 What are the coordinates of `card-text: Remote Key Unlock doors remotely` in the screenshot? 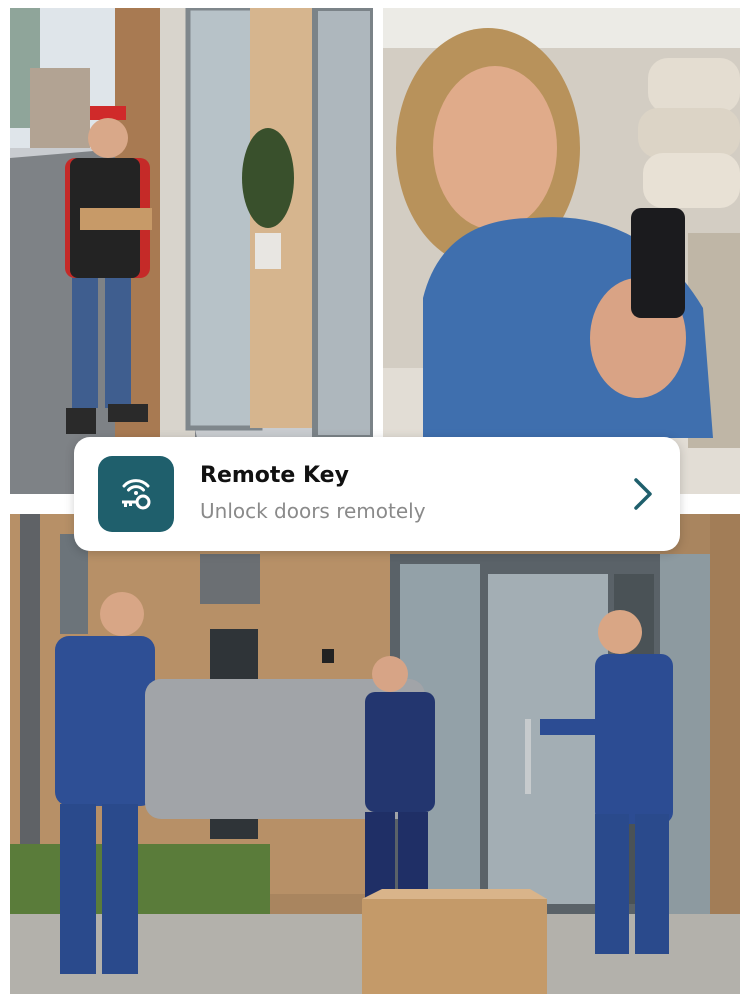 It's located at (414, 494).